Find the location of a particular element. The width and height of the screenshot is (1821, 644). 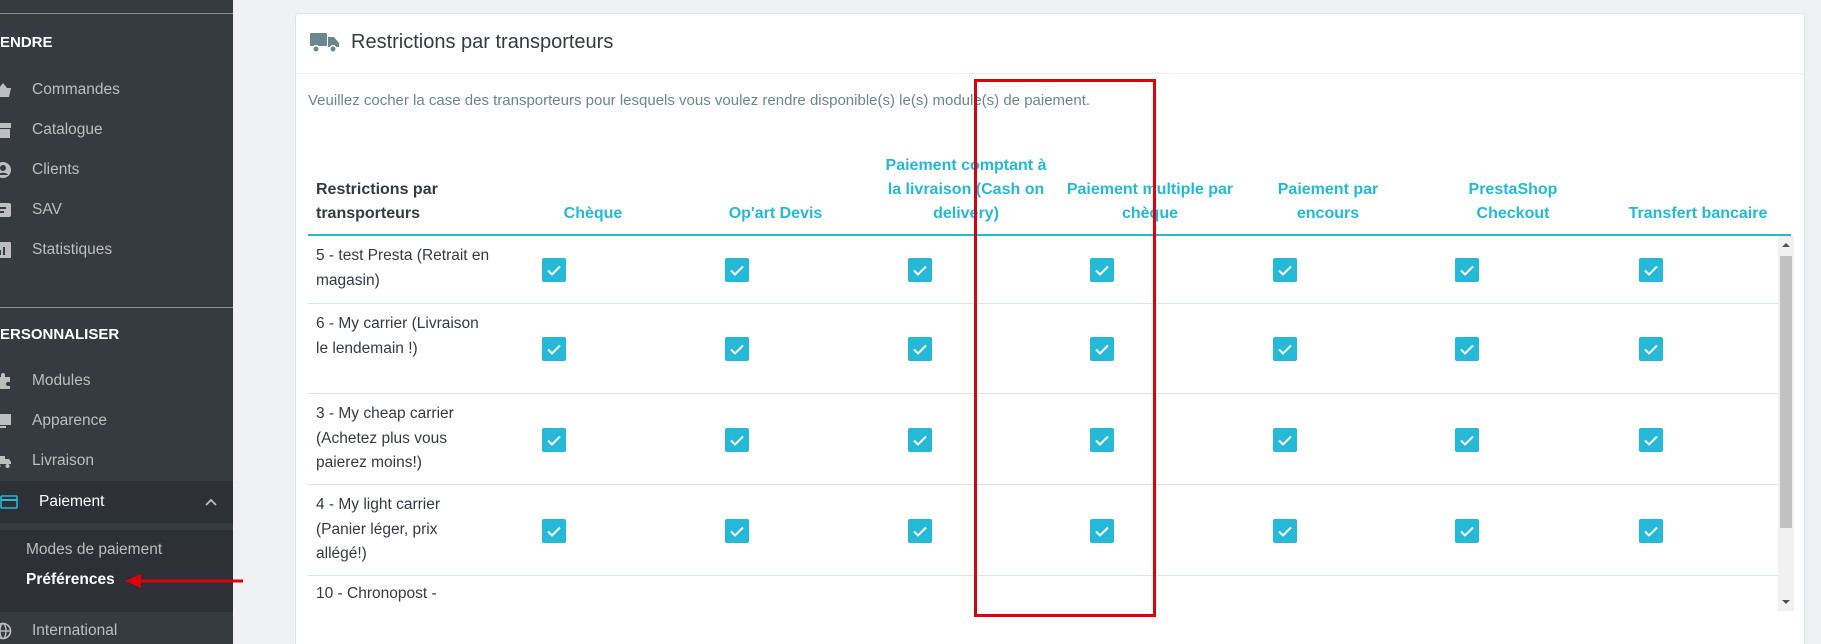

sidebar-item-label: Apparence is located at coordinates (69, 420).